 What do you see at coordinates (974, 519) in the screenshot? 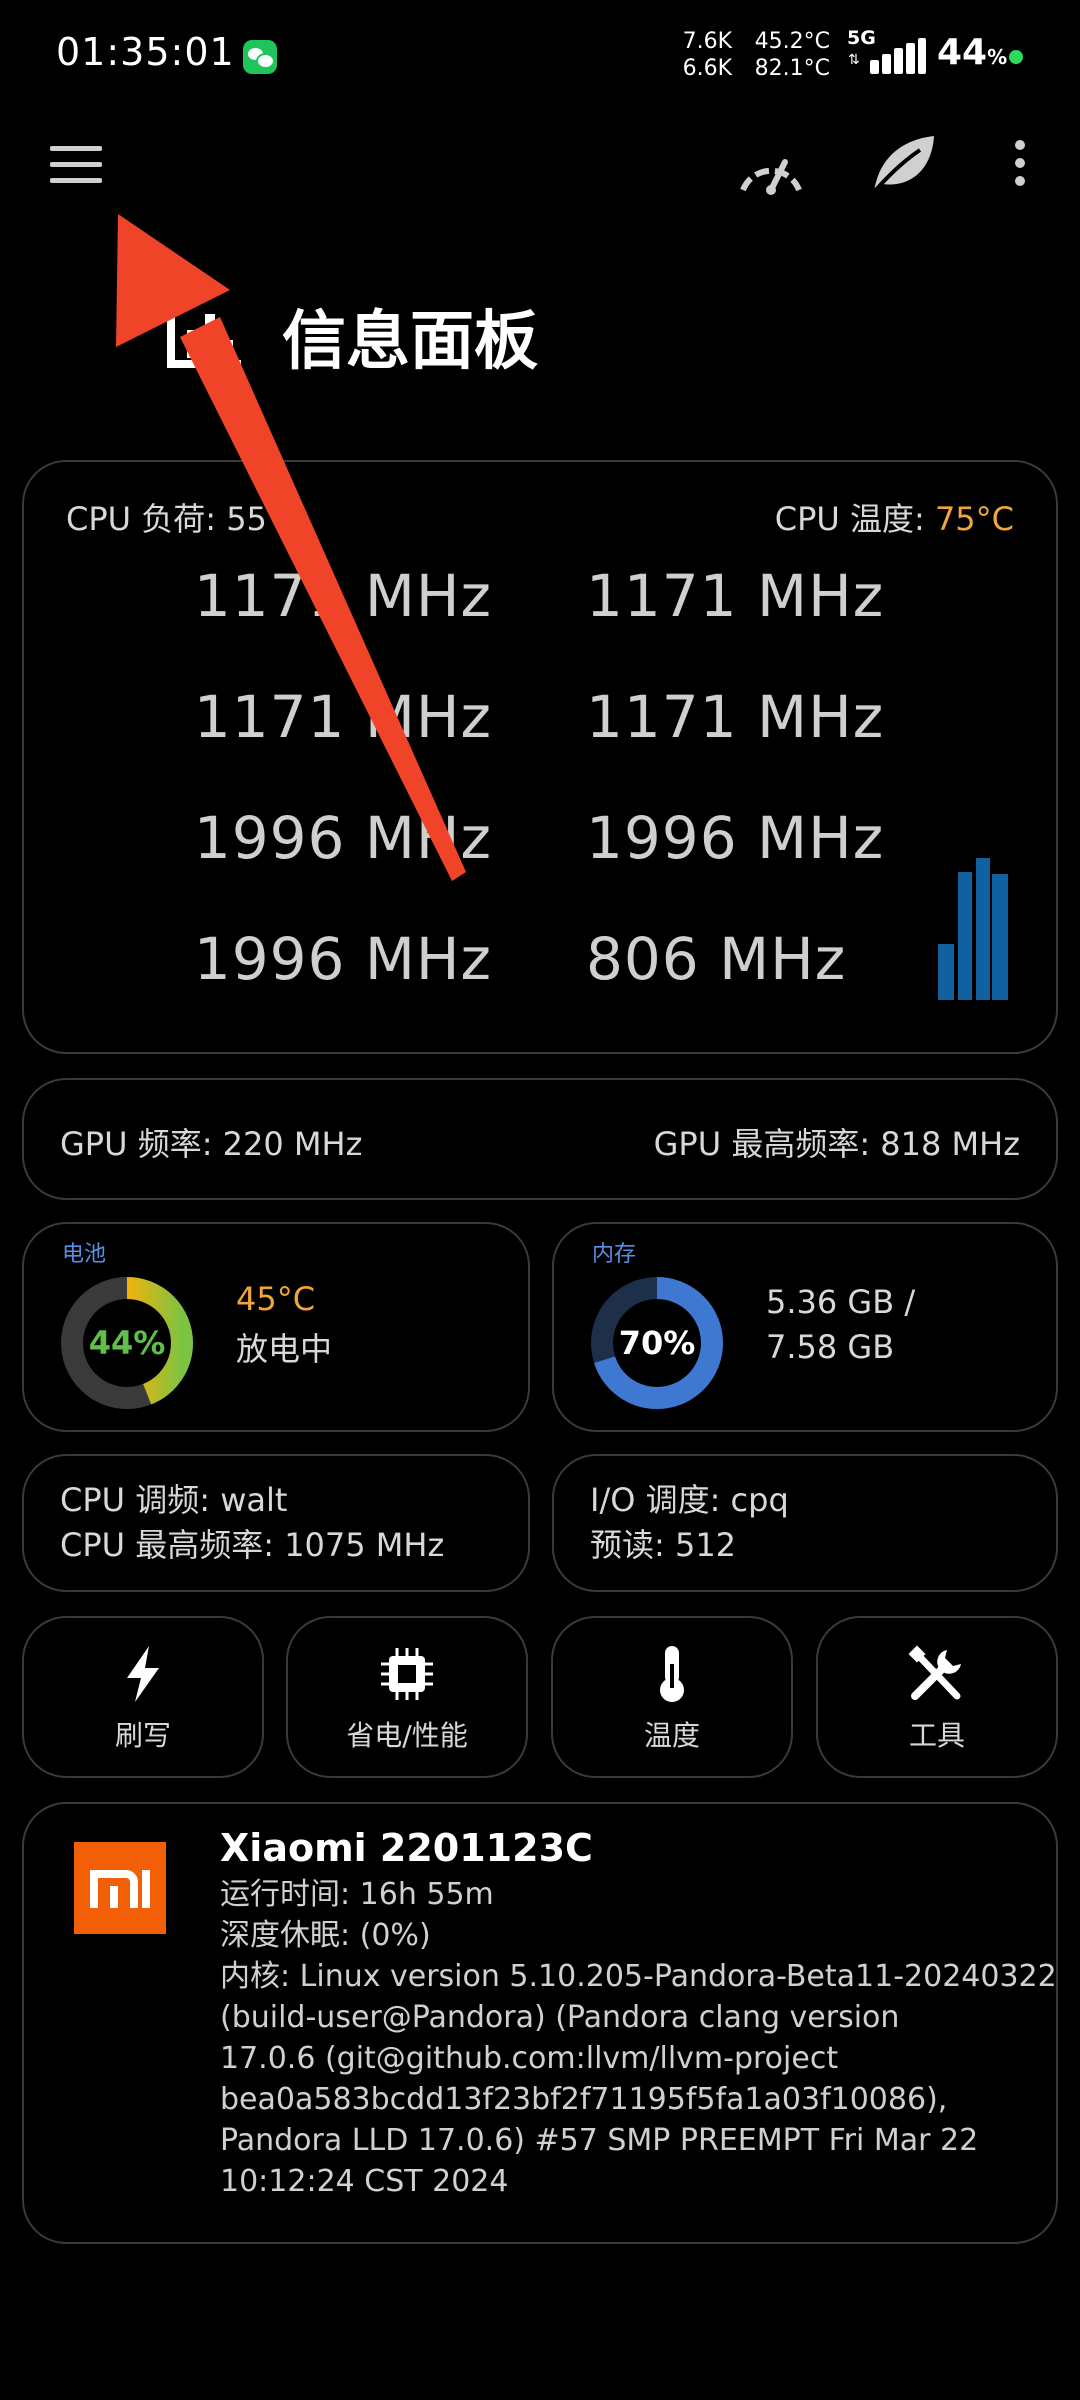
I see `cpu-temp-value: 75°C` at bounding box center [974, 519].